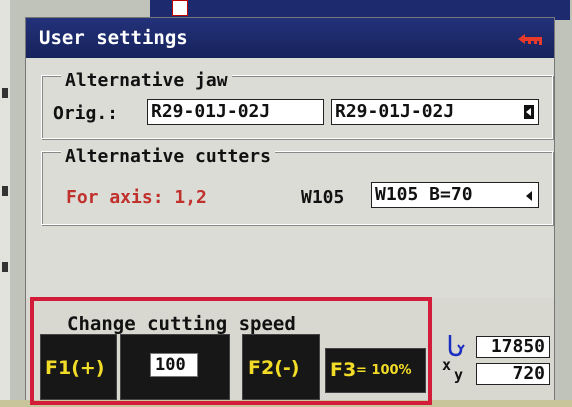 The height and width of the screenshot is (407, 572). Describe the element at coordinates (435, 112) in the screenshot. I see `alternative-jaw-field: R29-01J-02J` at that location.